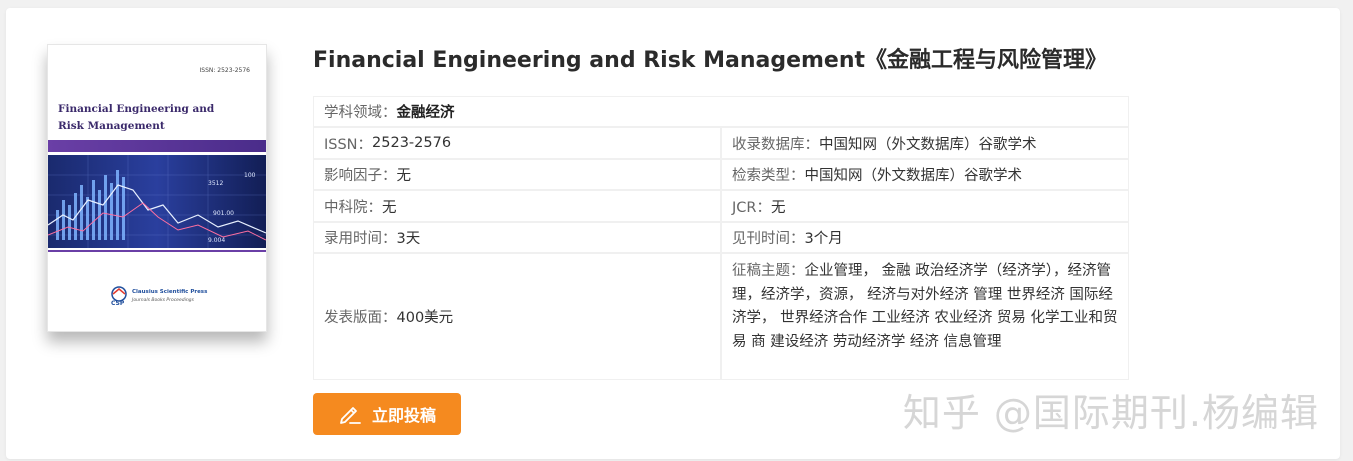  Describe the element at coordinates (928, 144) in the screenshot. I see `database-value: 中国知网（外文数据库）谷歌学术` at that location.